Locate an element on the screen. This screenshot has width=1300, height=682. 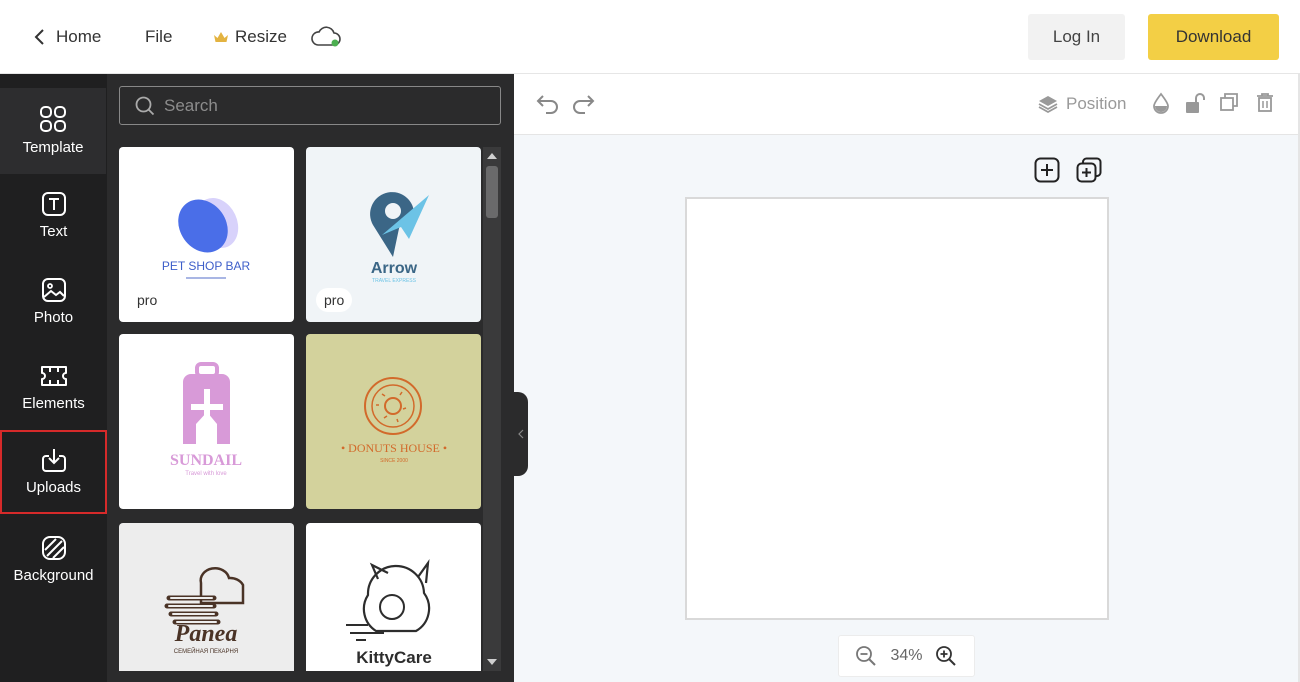
donut-logo: • DONUTS HOUSE • SINCE 2000 is located at coordinates (394, 420).